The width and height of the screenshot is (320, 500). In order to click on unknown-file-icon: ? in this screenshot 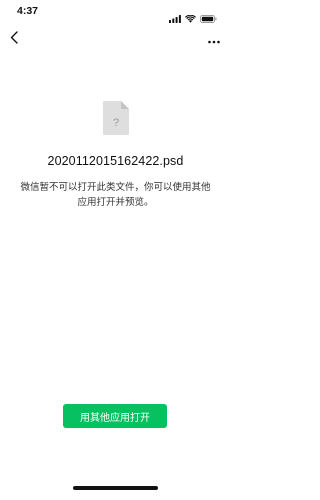, I will do `click(116, 118)`.